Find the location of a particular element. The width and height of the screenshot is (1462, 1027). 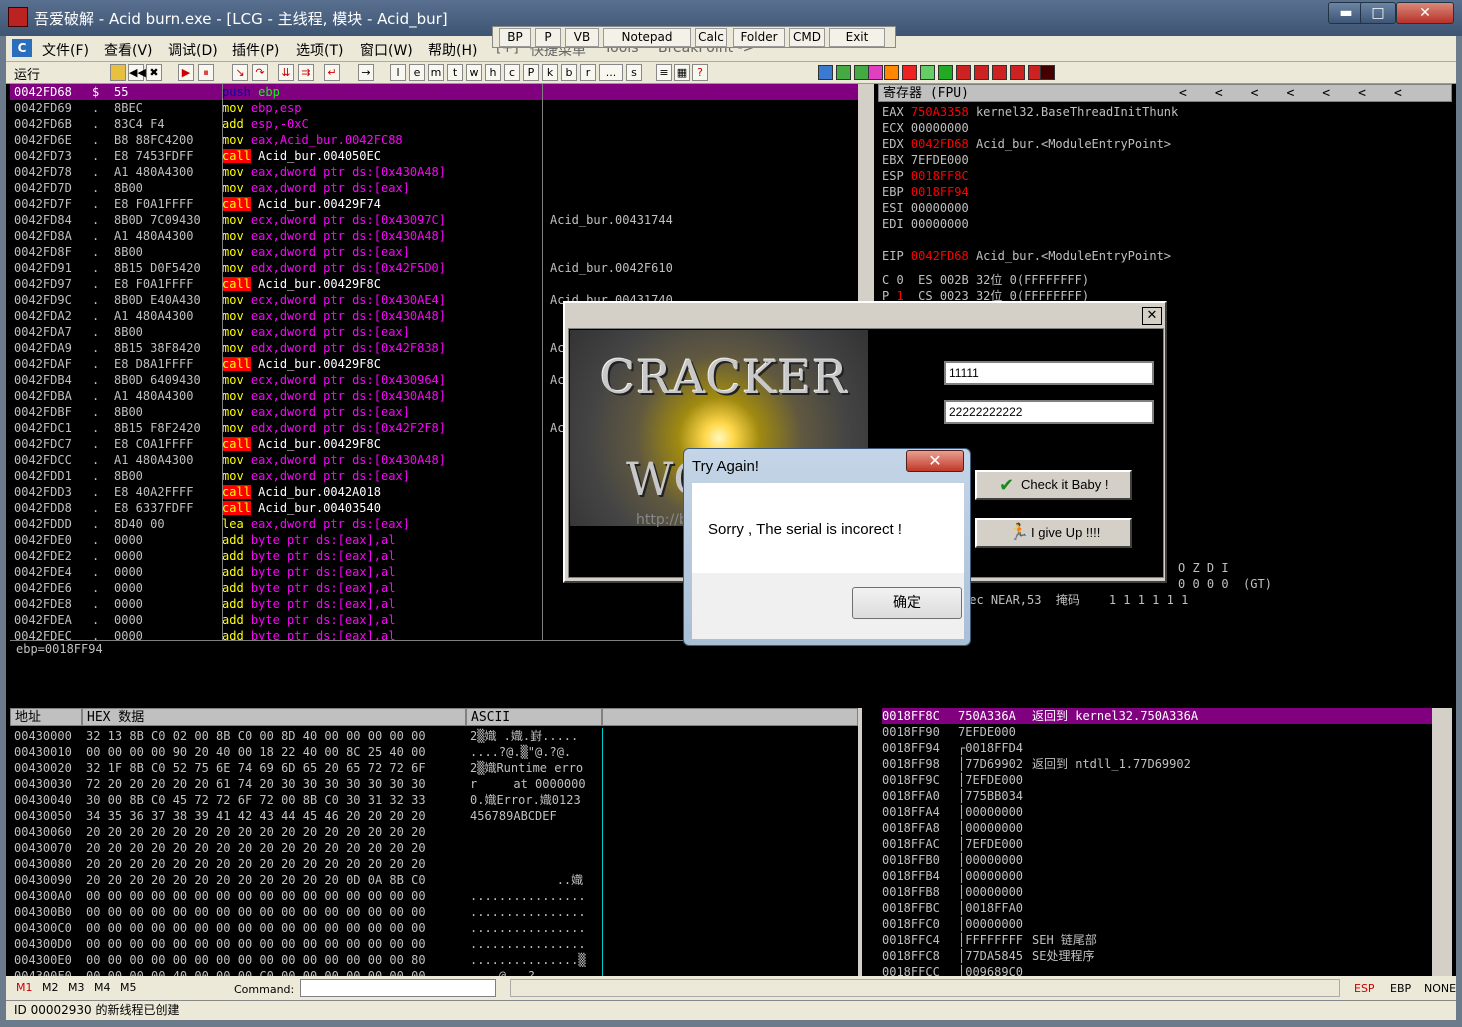

tb-b: b is located at coordinates (569, 72).